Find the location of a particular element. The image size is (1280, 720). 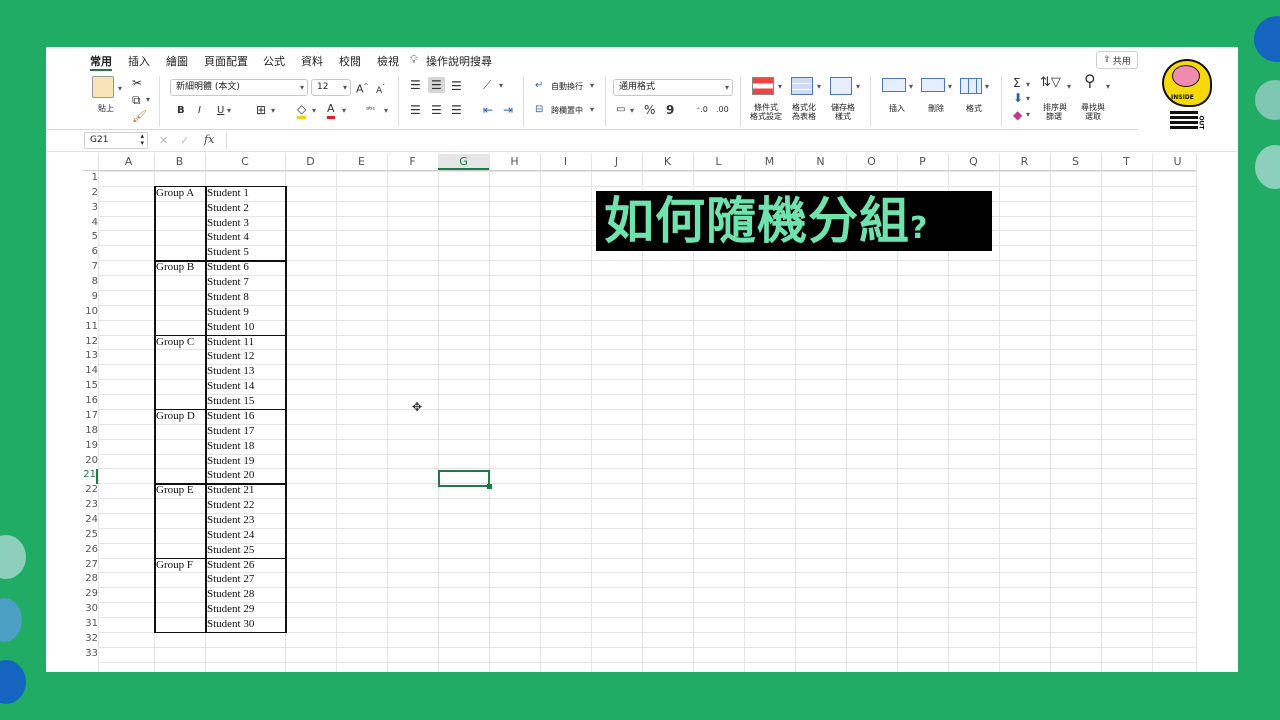

row-header-13: 13 is located at coordinates (90, 357).